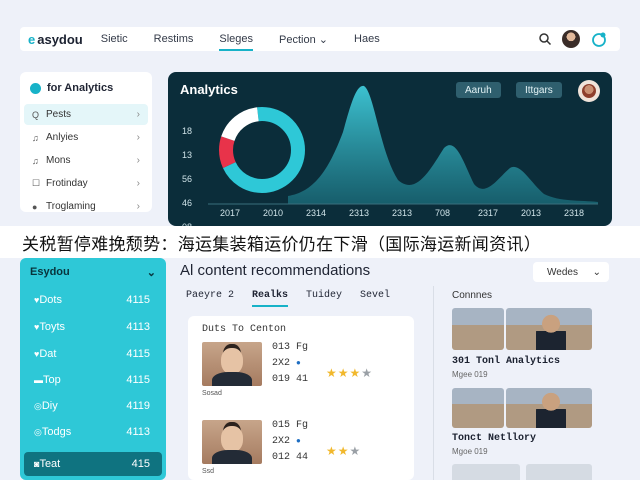  I want to click on nav-item-pection: Pection ⌄, so click(303, 39).